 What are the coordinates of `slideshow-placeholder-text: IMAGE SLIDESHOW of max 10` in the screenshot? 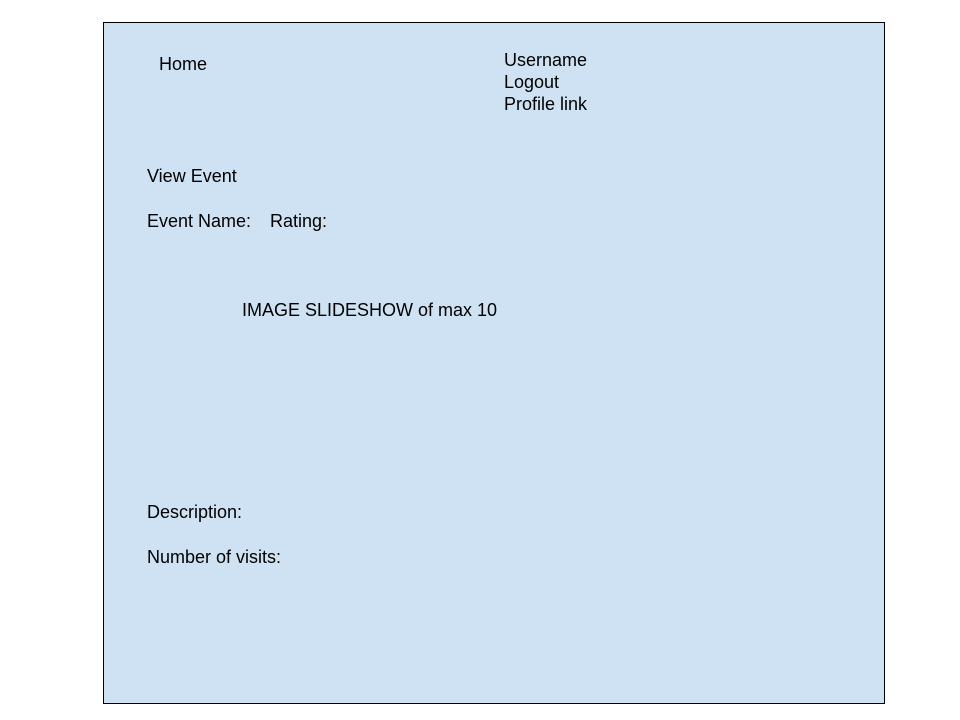 It's located at (370, 310).